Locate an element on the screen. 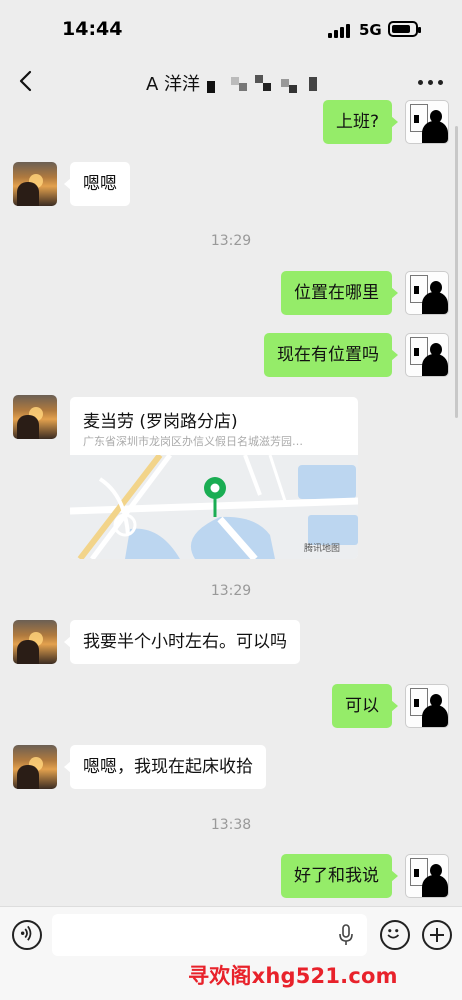  voice-icon is located at coordinates (26, 933).